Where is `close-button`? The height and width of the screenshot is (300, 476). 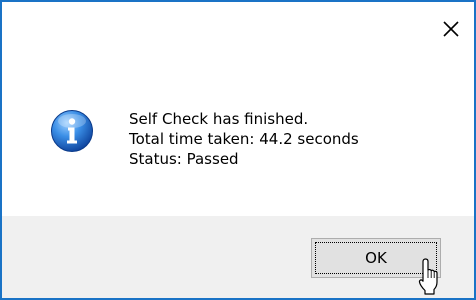 close-button is located at coordinates (451, 29).